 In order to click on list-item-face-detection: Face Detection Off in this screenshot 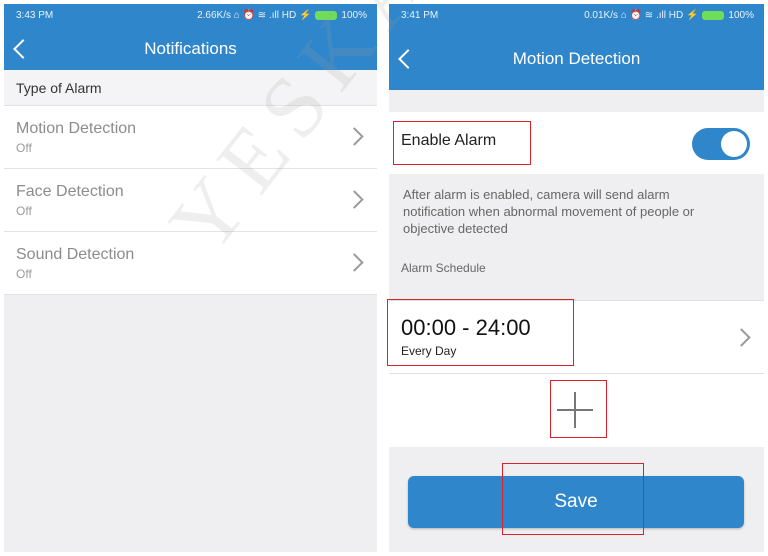, I will do `click(190, 200)`.